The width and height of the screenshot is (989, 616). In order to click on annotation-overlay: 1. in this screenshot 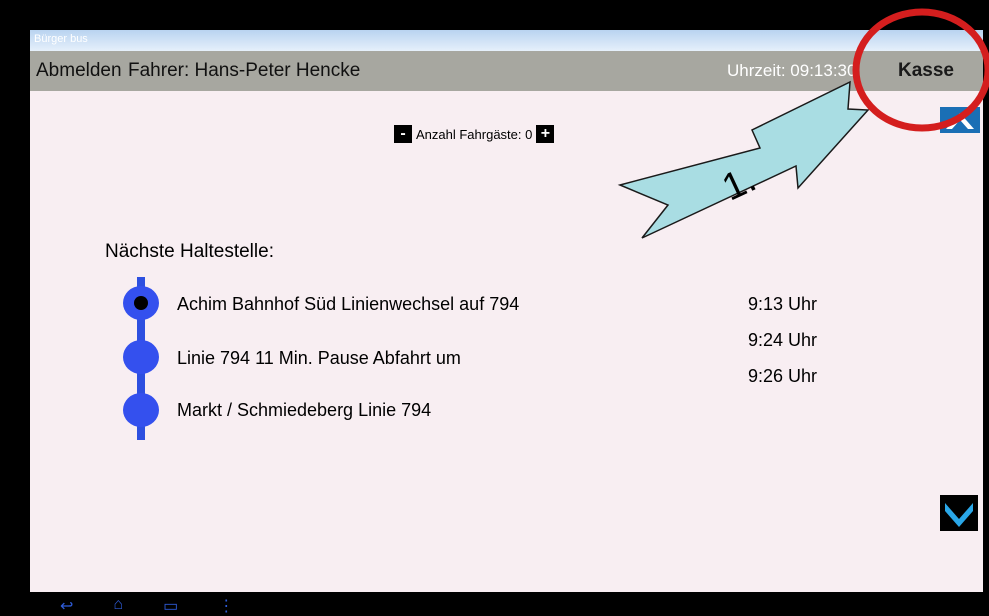, I will do `click(803, 123)`.